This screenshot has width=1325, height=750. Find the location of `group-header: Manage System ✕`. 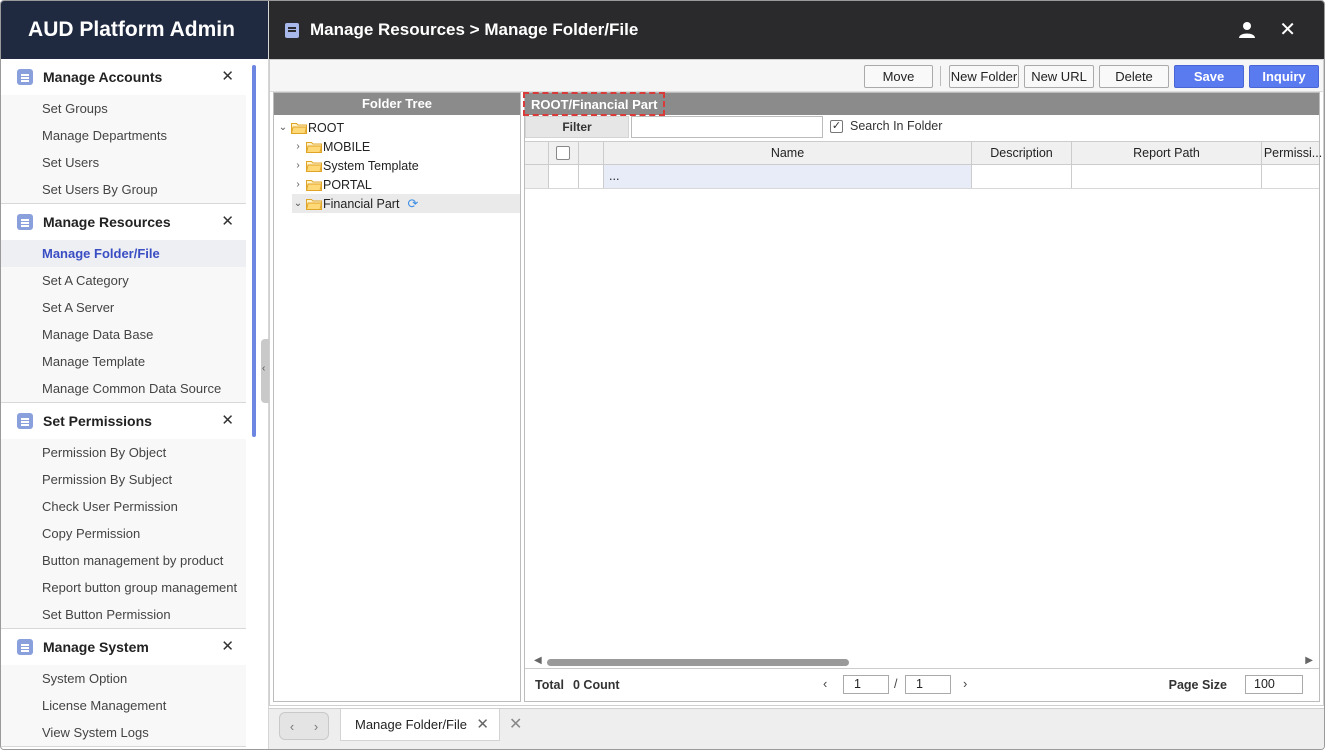

group-header: Manage System ✕ is located at coordinates (123, 647).